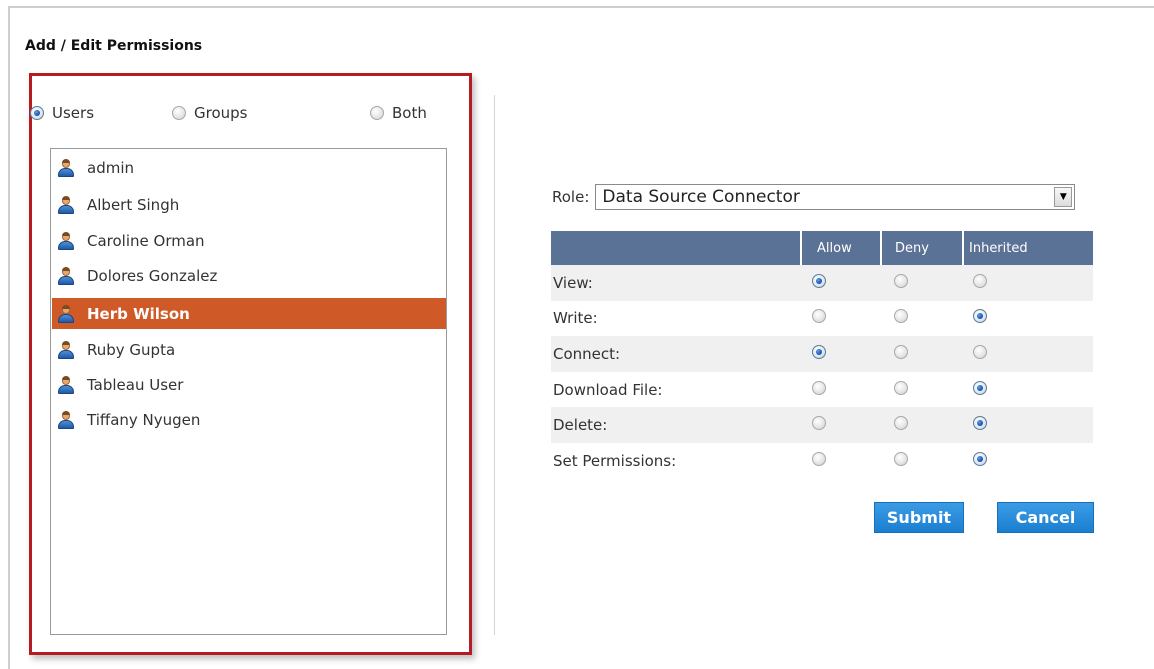 The width and height of the screenshot is (1154, 669). What do you see at coordinates (676, 354) in the screenshot?
I see `permission-label: Connect:` at bounding box center [676, 354].